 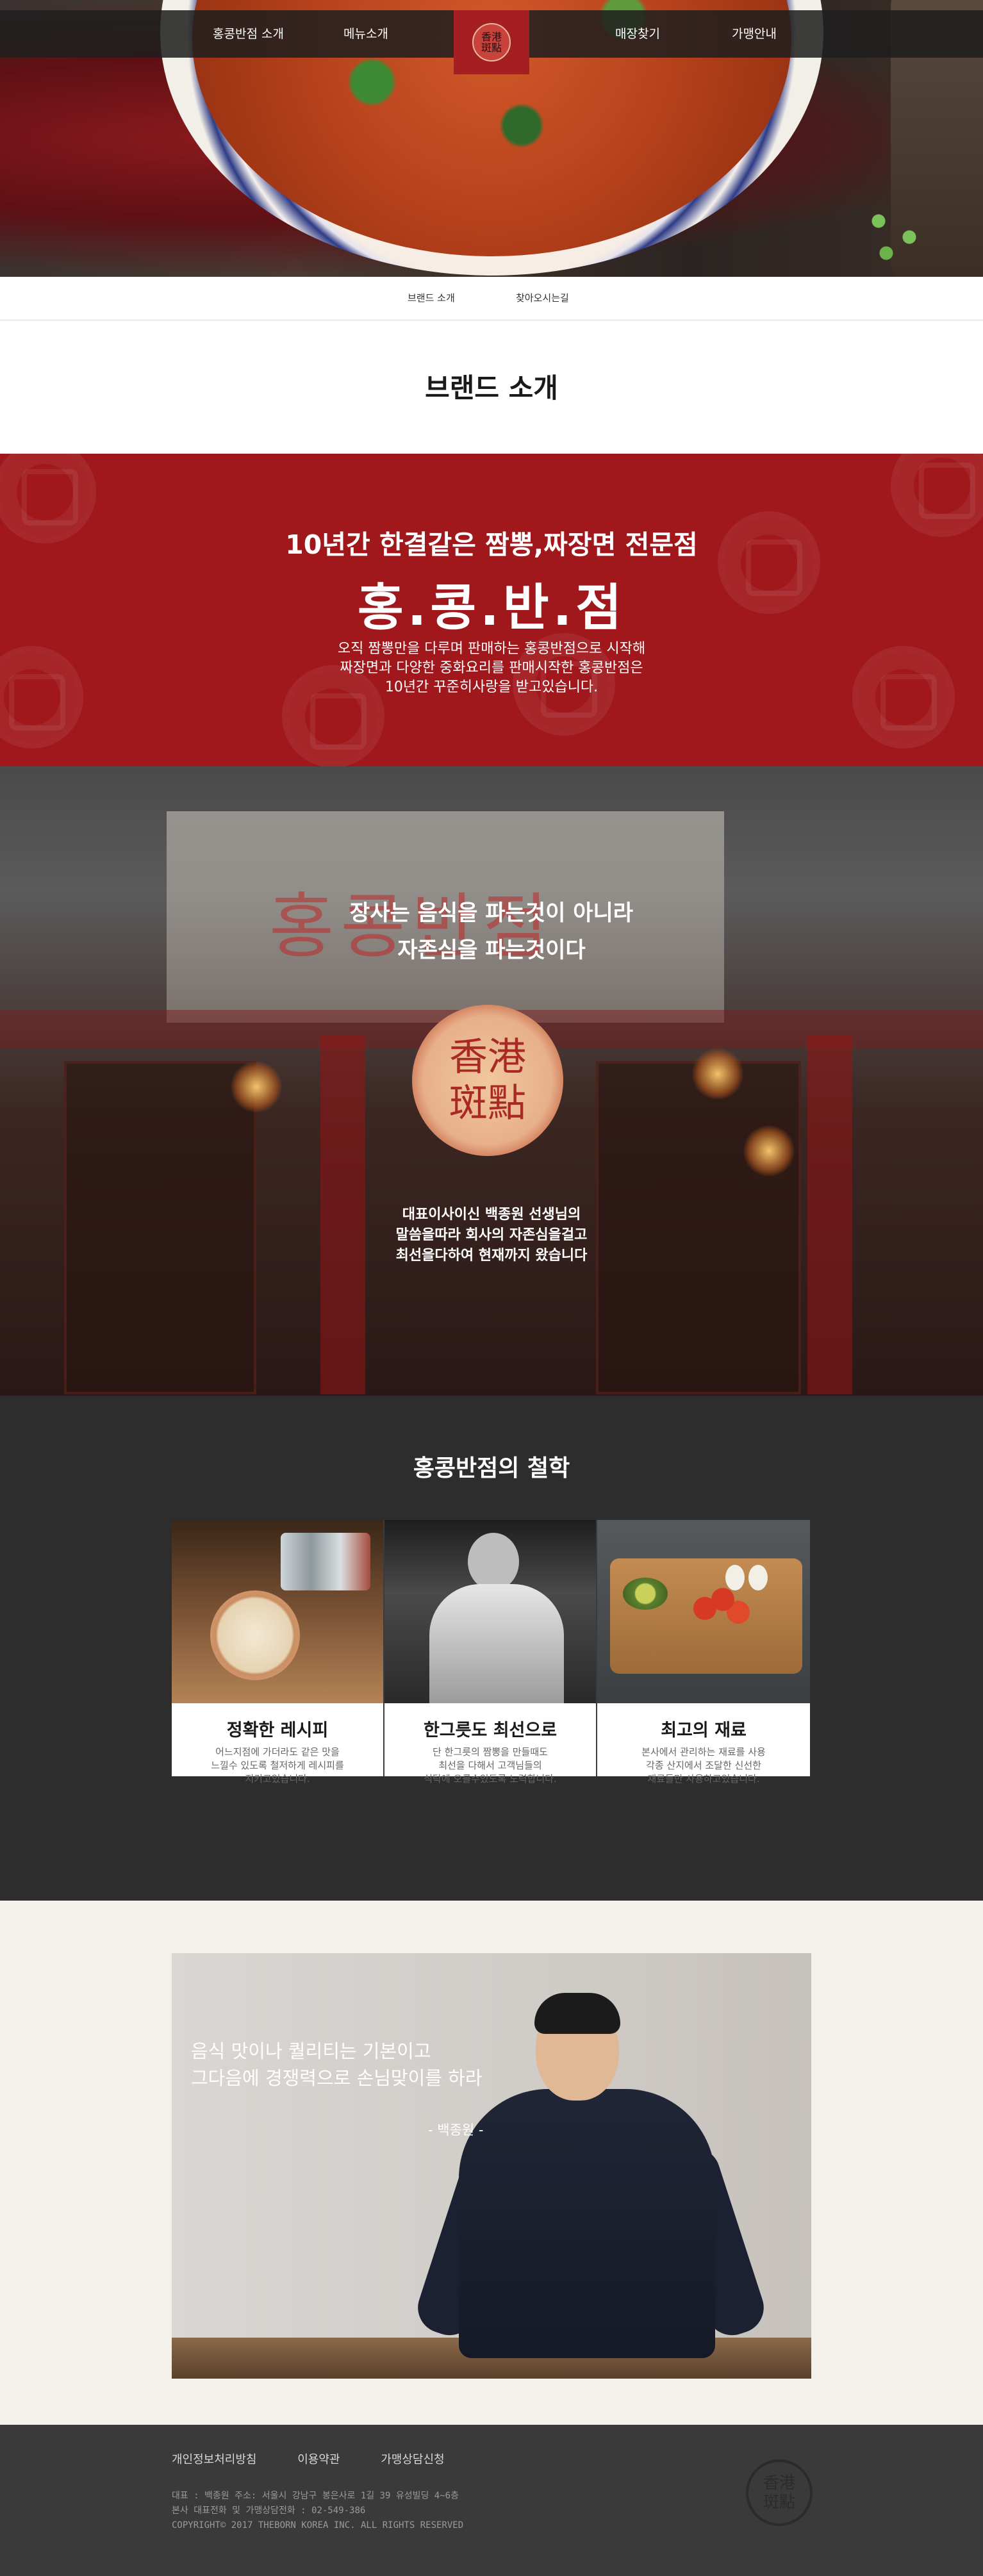 What do you see at coordinates (491, 544) in the screenshot?
I see `intro-subtitle: 10년간 한결같은 짬뽕,짜장면 전문점` at bounding box center [491, 544].